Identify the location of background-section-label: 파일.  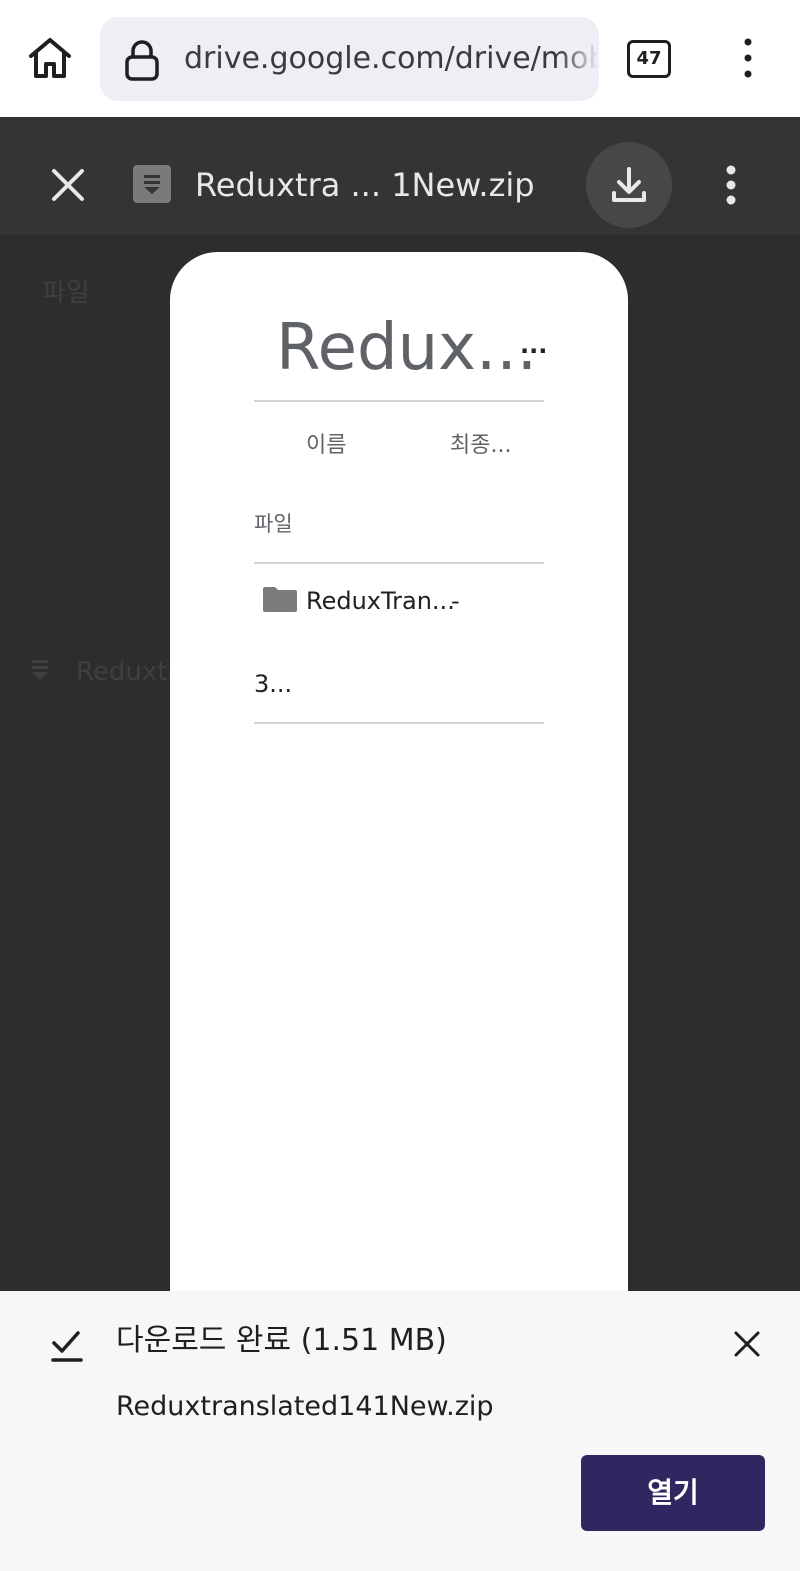
(66, 293).